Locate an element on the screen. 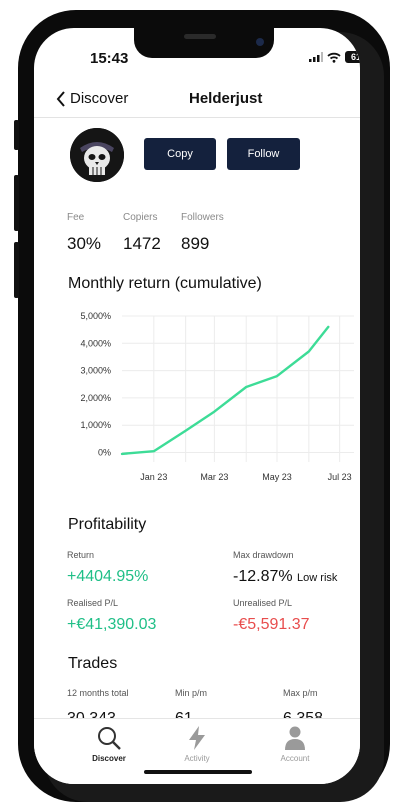  back-label: Discover is located at coordinates (99, 98).